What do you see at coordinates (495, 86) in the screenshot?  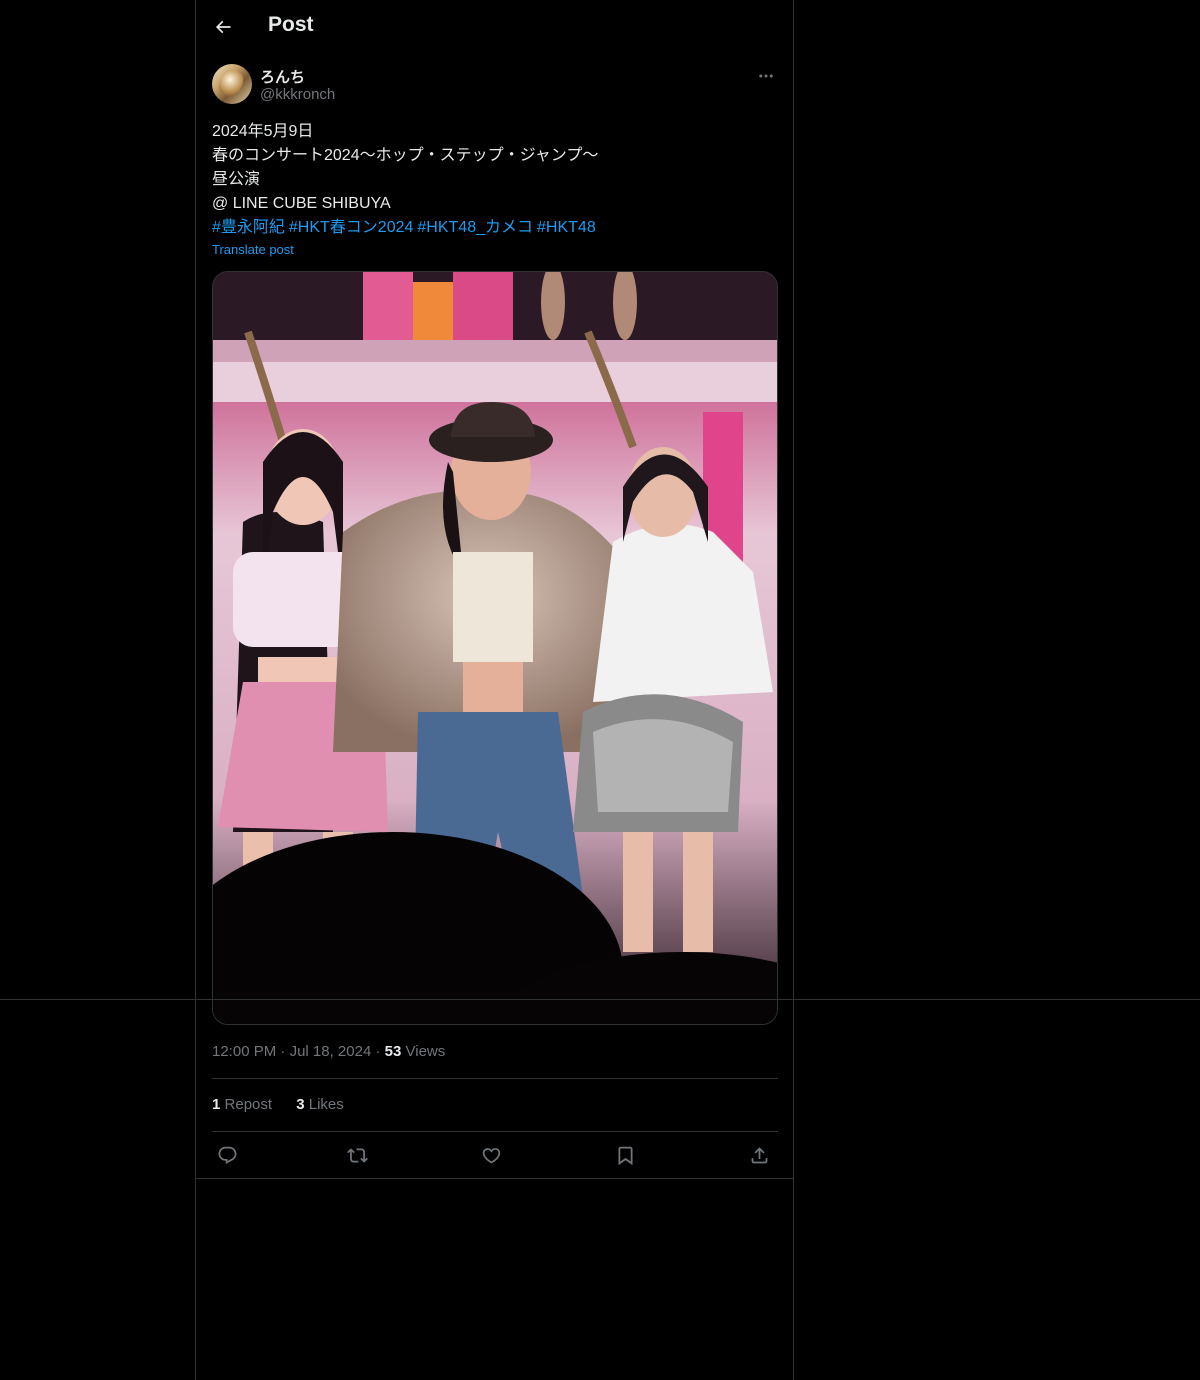 I see `post-author: ろんち @kkkronch` at bounding box center [495, 86].